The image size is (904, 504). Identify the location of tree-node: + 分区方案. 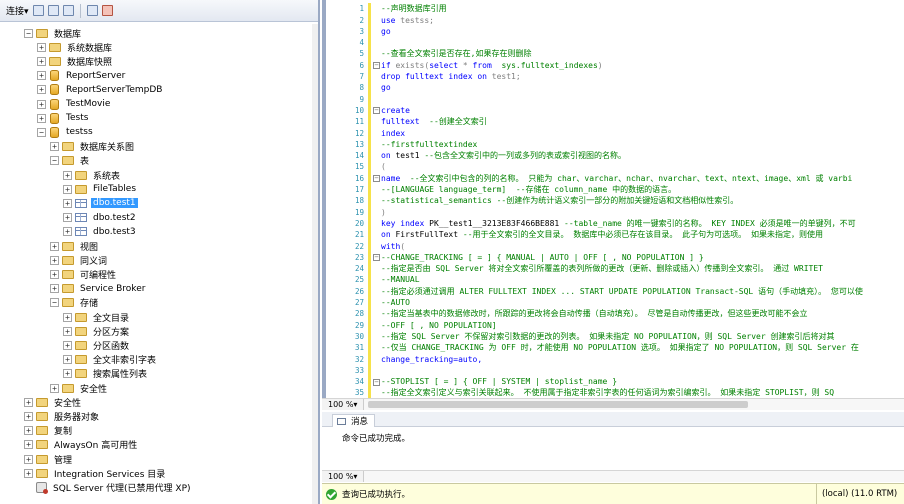
(97, 331).